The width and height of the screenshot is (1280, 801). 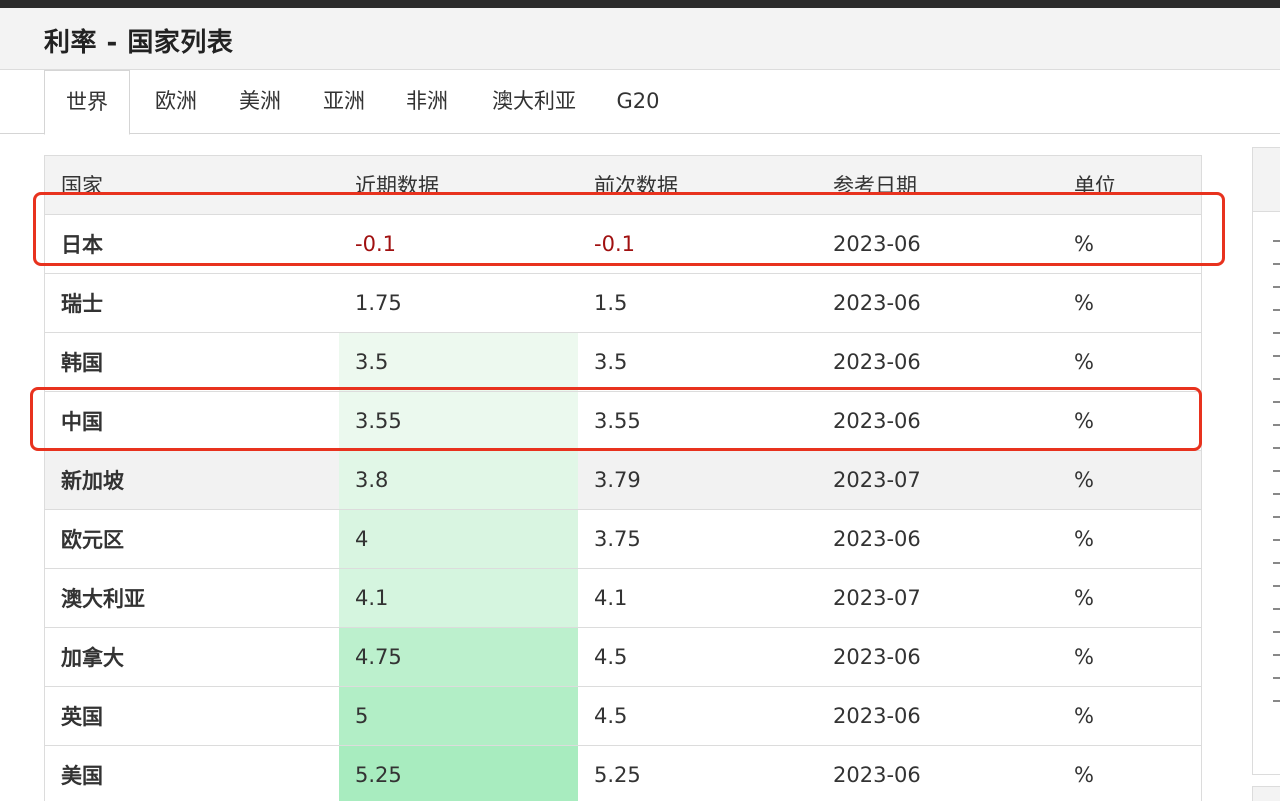 I want to click on latest-value-cell: -0.1, so click(x=458, y=244).